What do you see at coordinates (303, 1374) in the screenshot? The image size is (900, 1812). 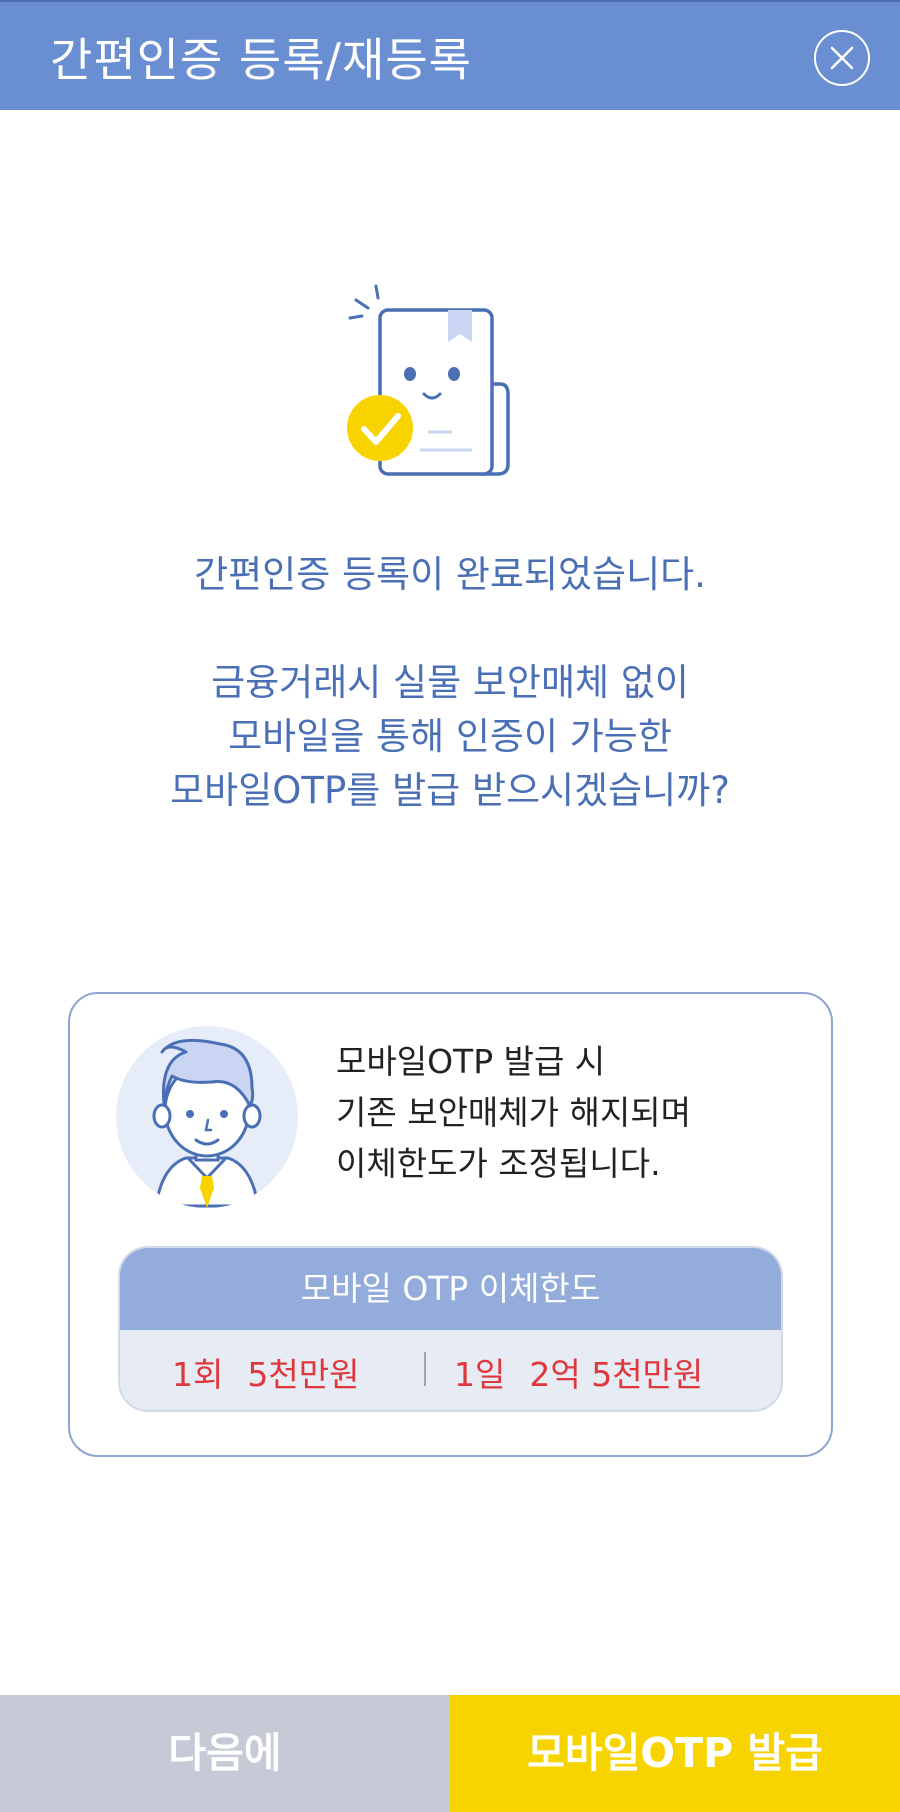 I see `per-time-value: 5천만원` at bounding box center [303, 1374].